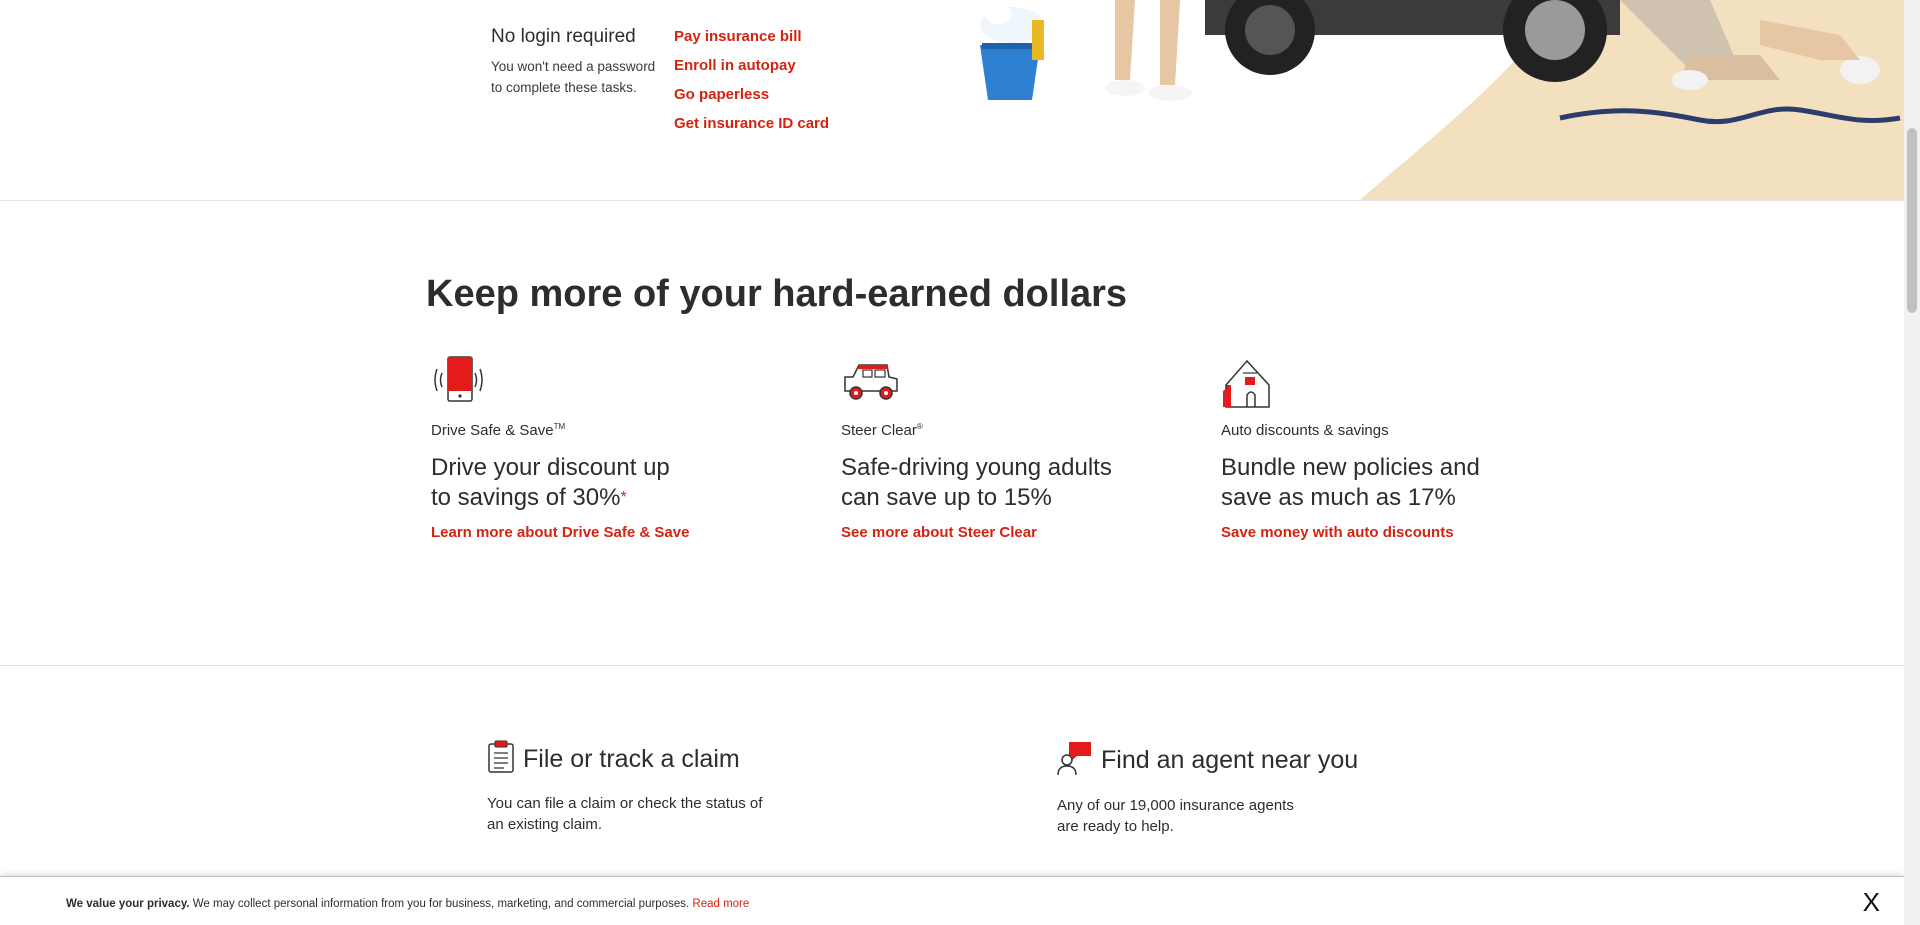 The image size is (1920, 925). I want to click on hero-image, so click(1432, 100).